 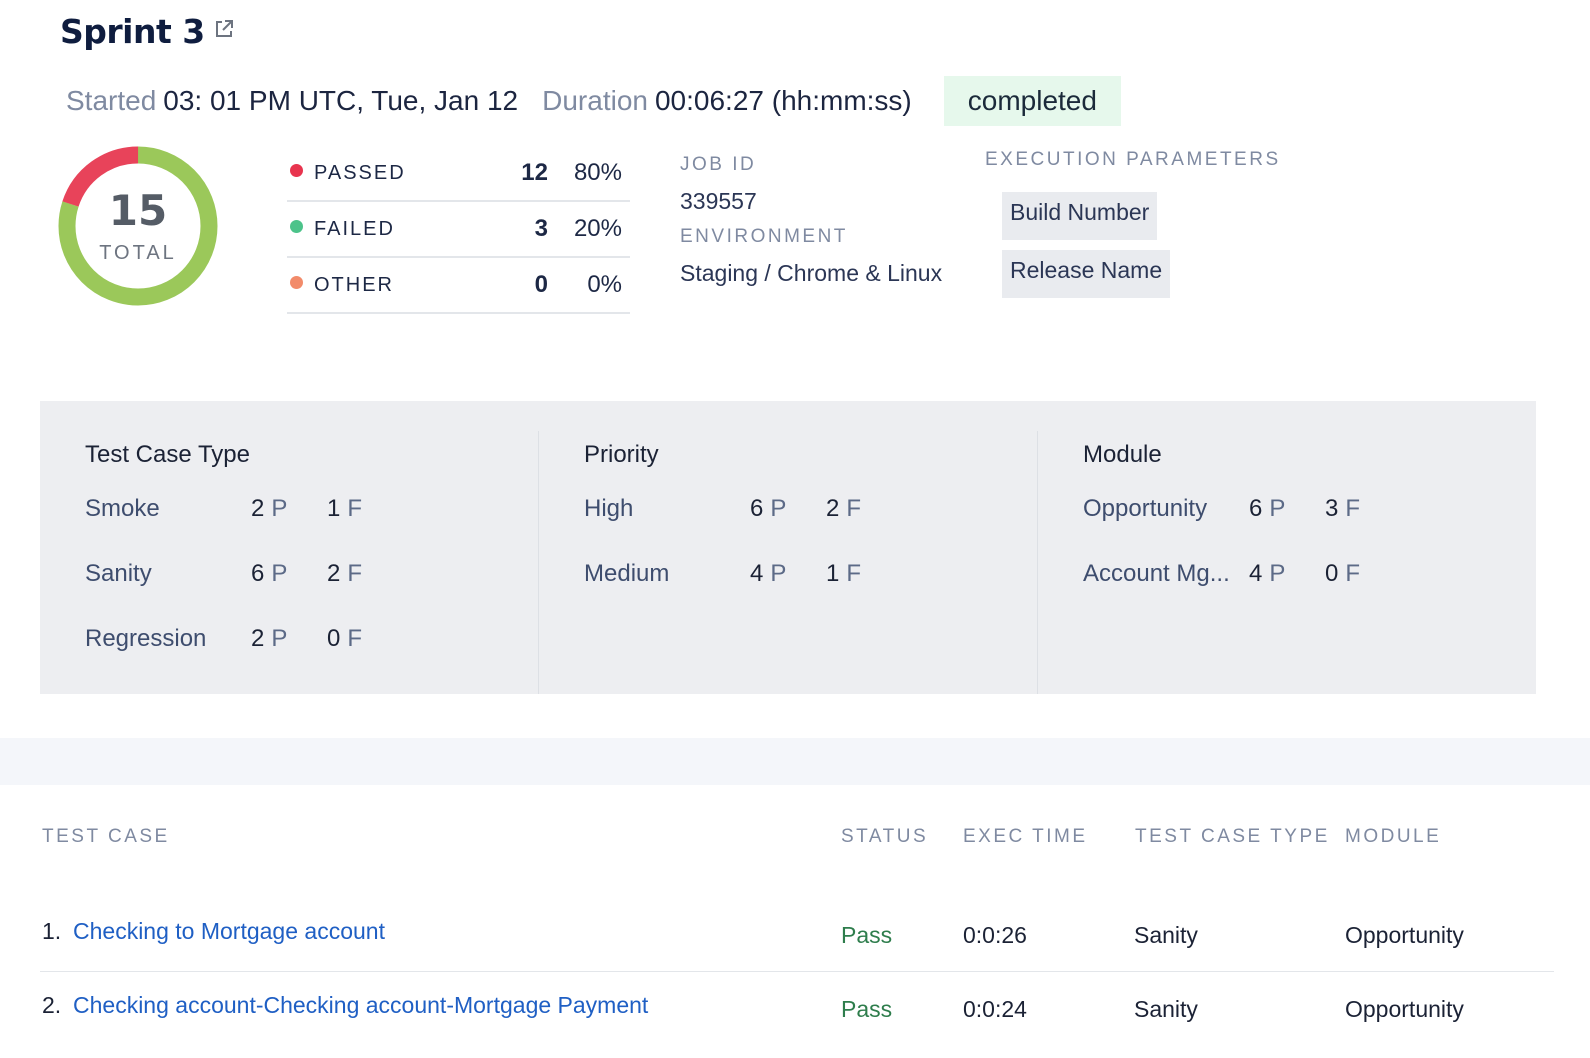 What do you see at coordinates (52, 931) in the screenshot?
I see `row-index: 1.` at bounding box center [52, 931].